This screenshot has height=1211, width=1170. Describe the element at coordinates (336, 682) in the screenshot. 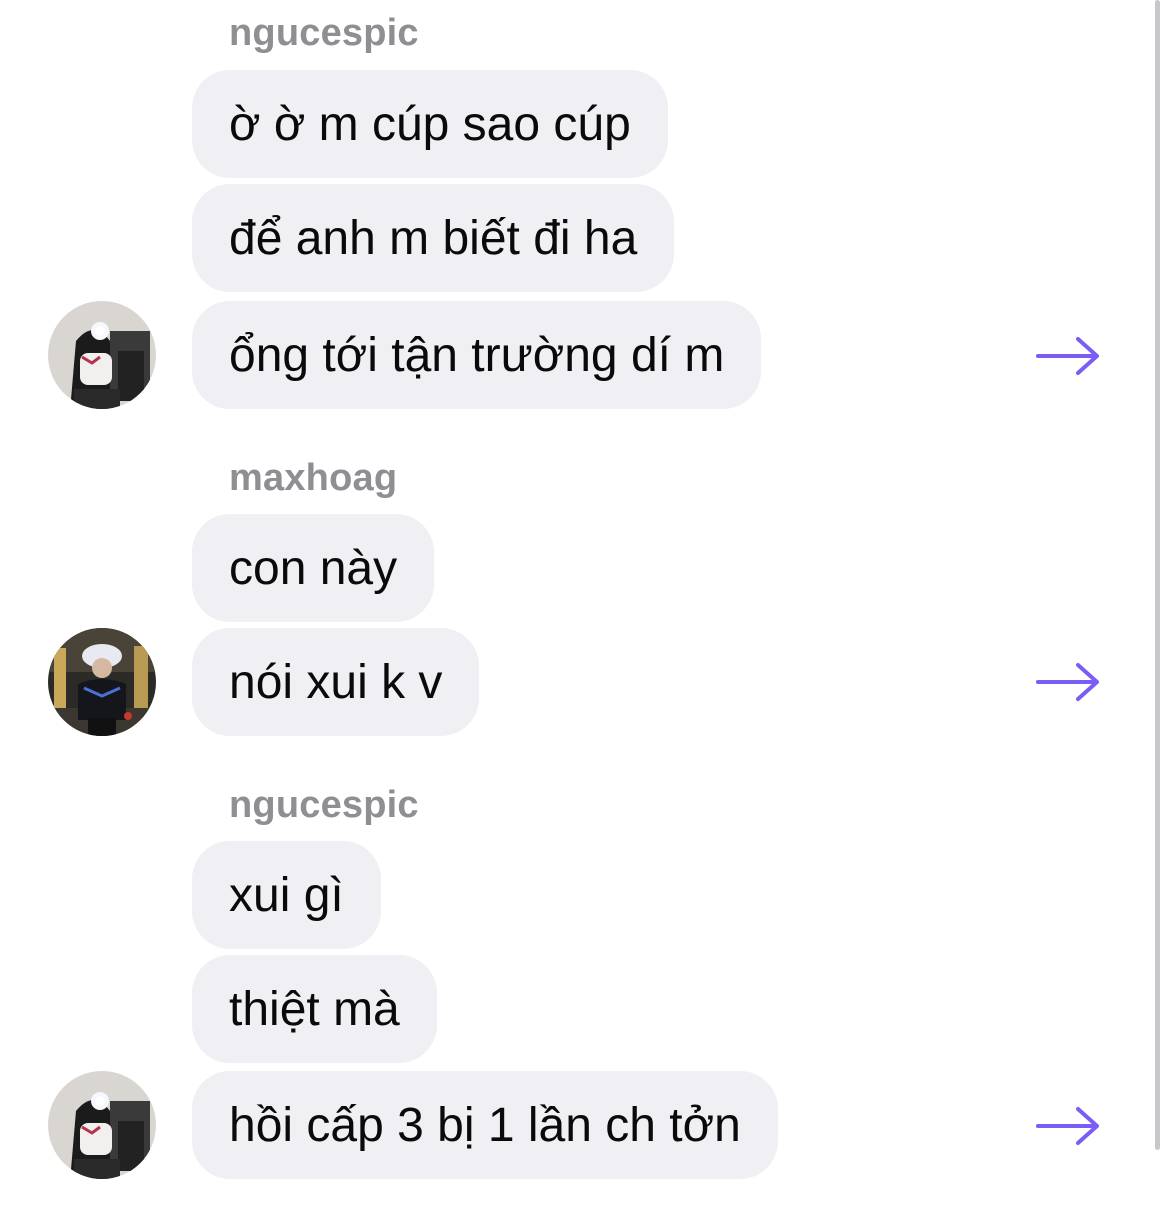

I see `message-bubble: nói xui k v` at that location.